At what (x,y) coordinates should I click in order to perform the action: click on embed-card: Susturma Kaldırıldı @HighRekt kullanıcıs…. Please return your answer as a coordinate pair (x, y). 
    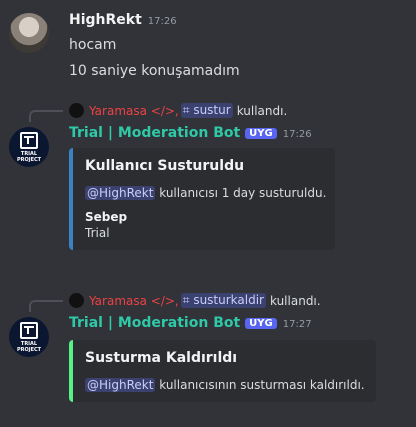
    Looking at the image, I should click on (222, 371).